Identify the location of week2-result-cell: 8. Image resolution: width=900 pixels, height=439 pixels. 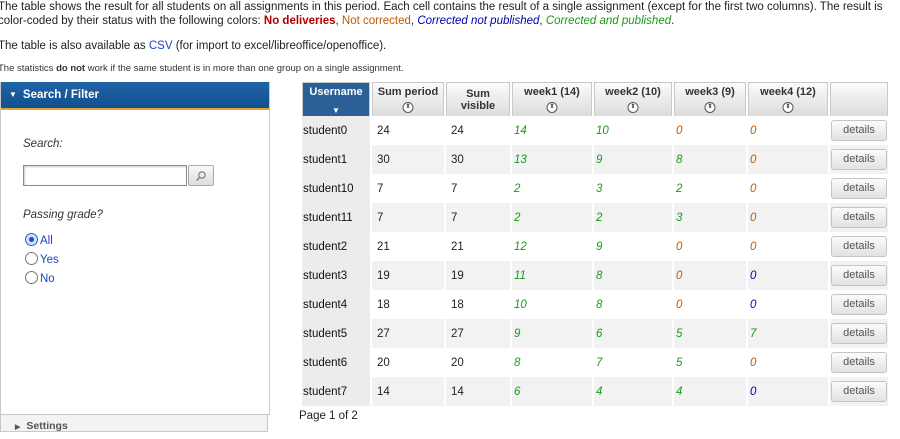
(633, 275).